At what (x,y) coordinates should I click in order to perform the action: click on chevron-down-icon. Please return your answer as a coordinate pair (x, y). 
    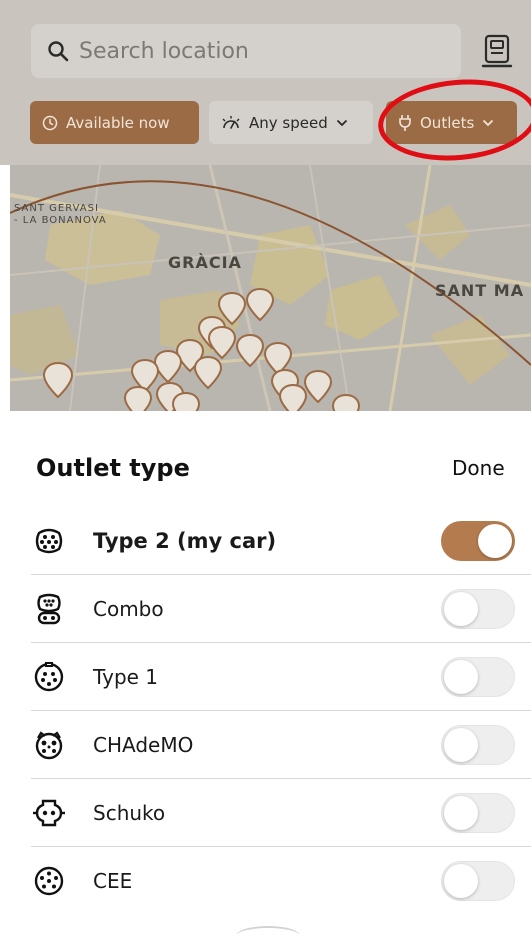
    Looking at the image, I should click on (341, 122).